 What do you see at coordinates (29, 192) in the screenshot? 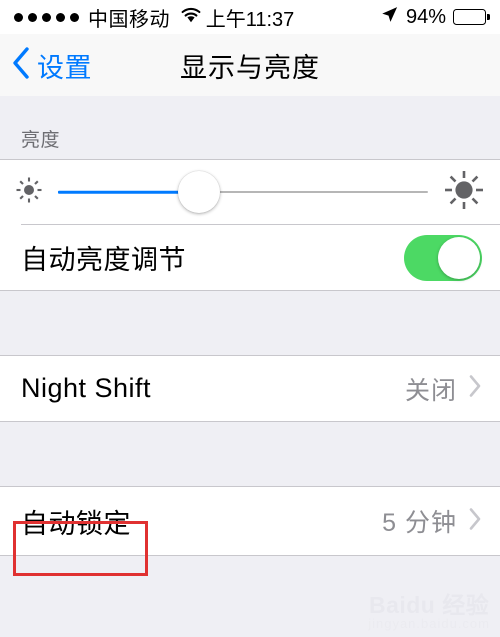
I see `sun-small-icon` at bounding box center [29, 192].